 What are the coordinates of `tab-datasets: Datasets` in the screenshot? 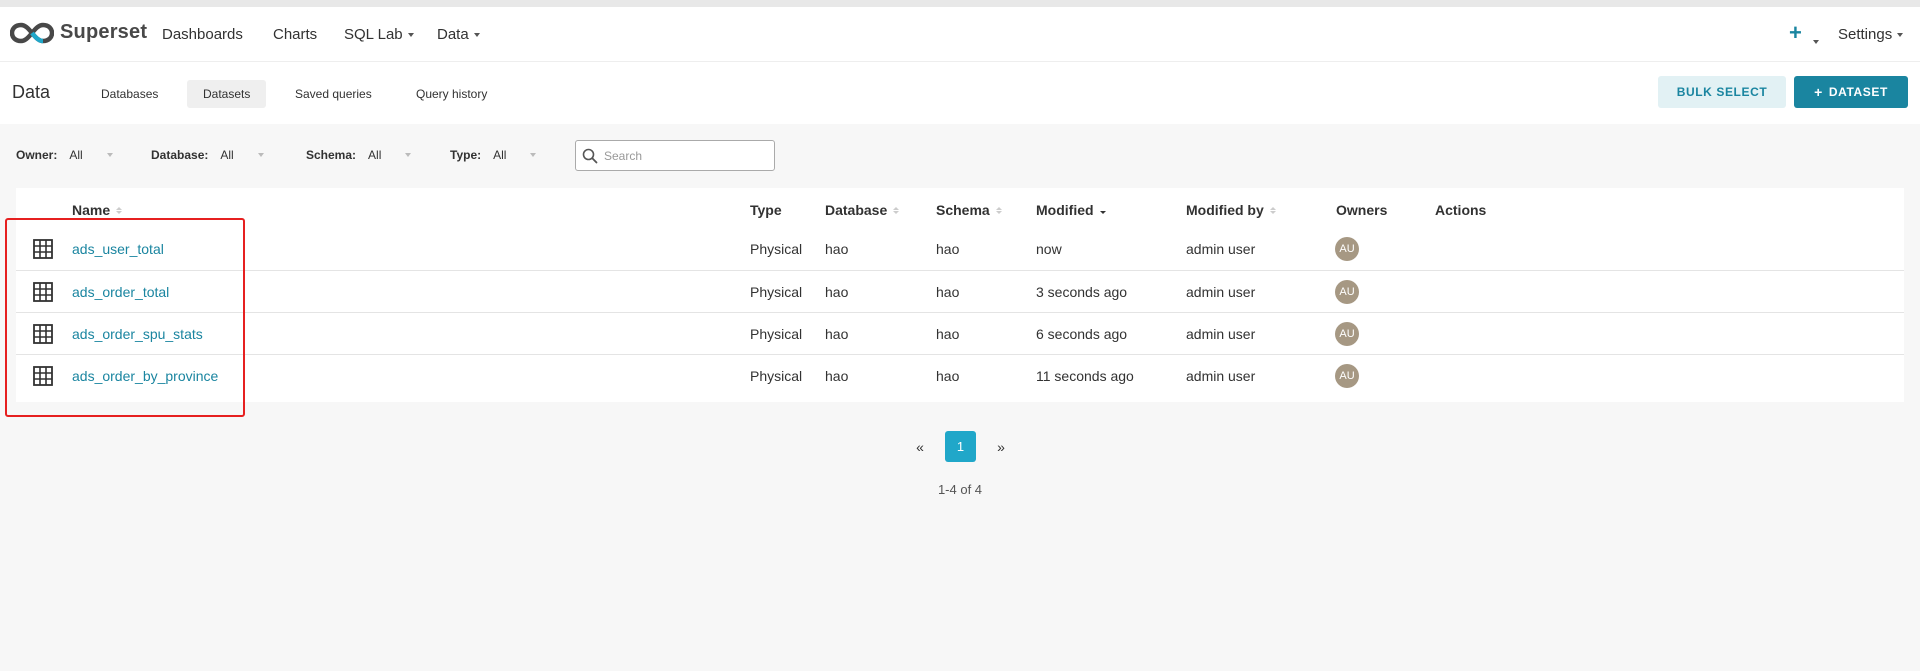 It's located at (227, 94).